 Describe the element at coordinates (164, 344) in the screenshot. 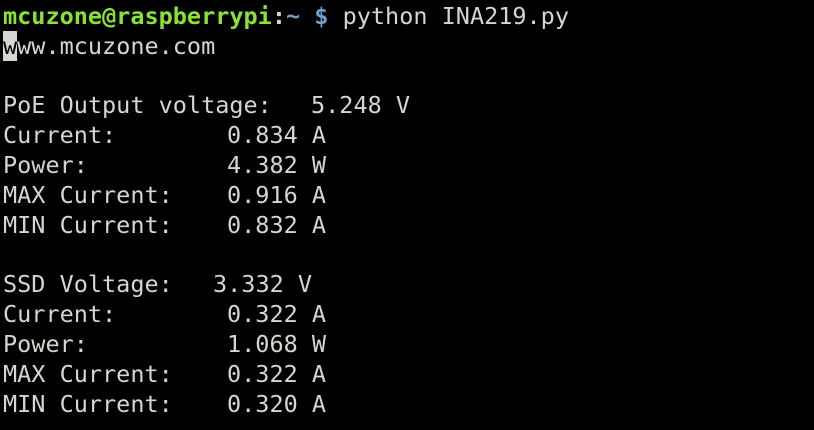

I see `ssd-power-row: Power: 1.068 W` at that location.